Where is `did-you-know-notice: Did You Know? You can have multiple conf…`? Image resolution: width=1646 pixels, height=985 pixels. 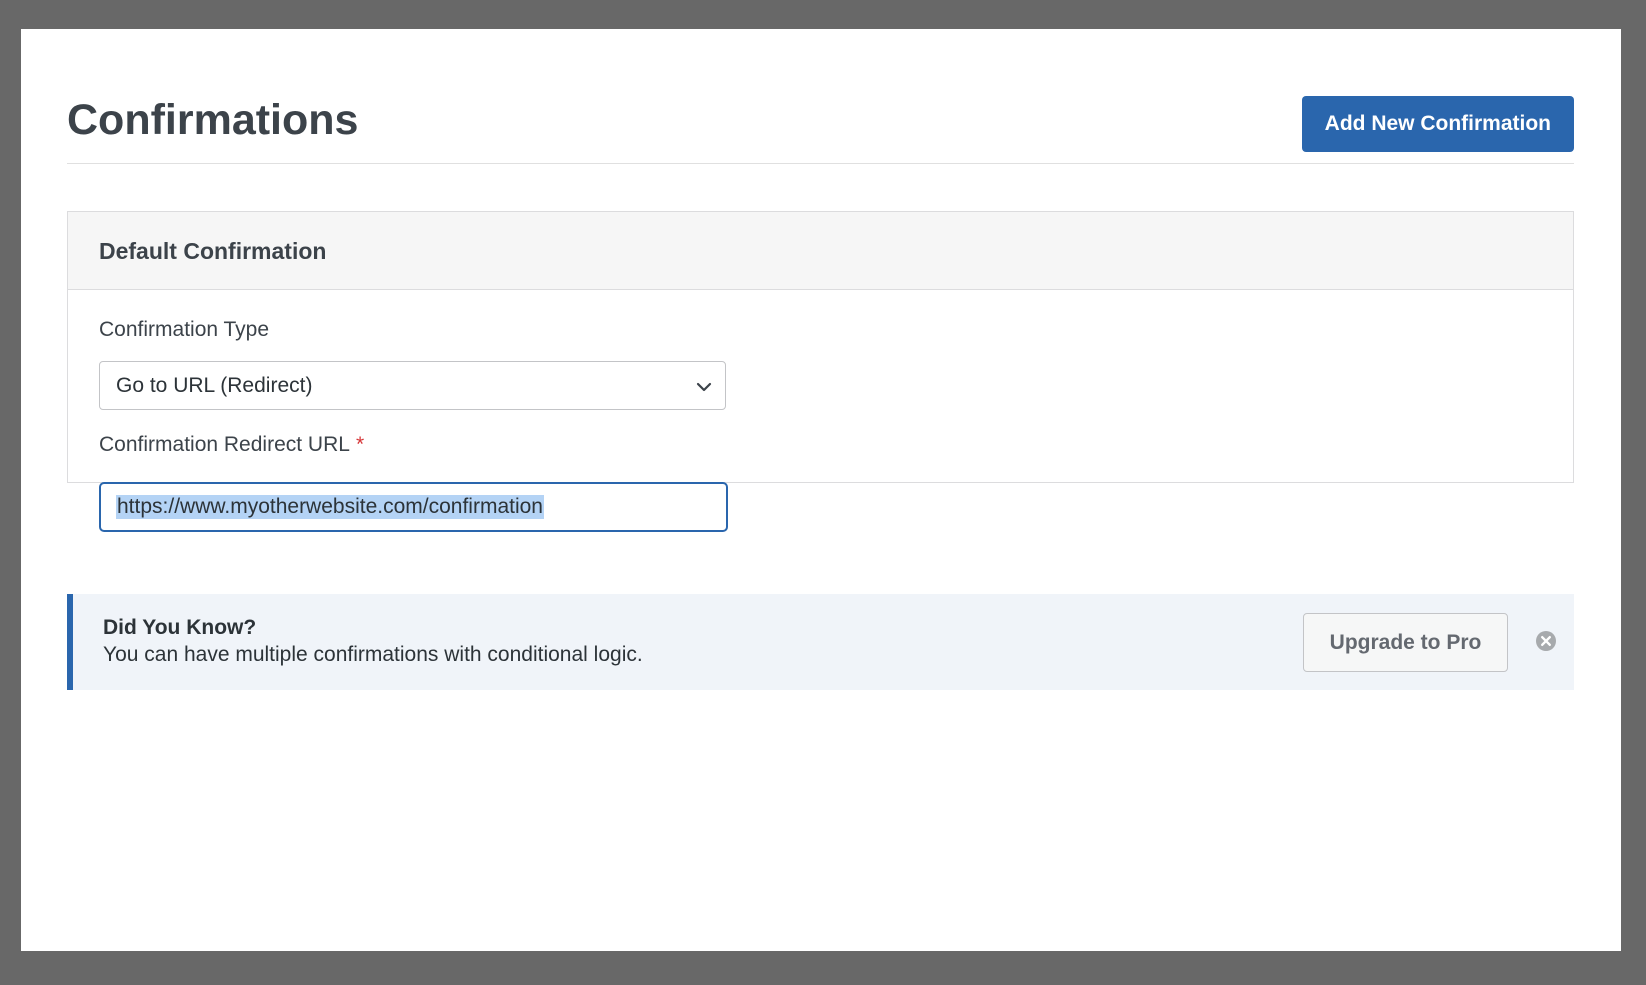
did-you-know-notice: Did You Know? You can have multiple conf… is located at coordinates (820, 642).